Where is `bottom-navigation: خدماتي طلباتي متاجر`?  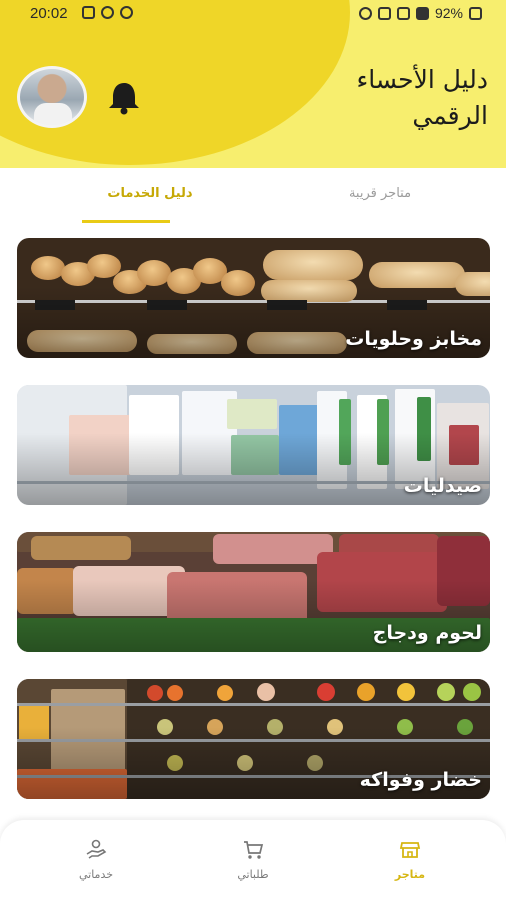 bottom-navigation: خدماتي طلباتي متاجر is located at coordinates (253, 860).